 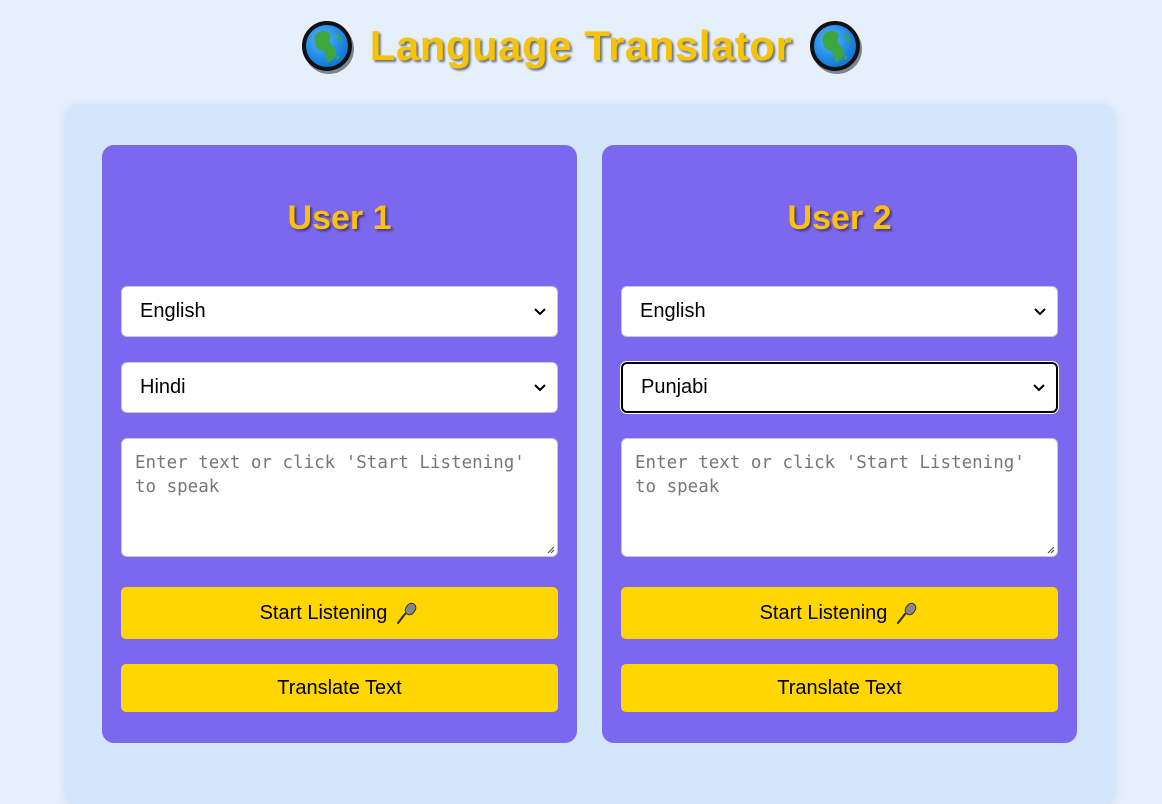 What do you see at coordinates (339, 218) in the screenshot?
I see `user-1-heading: User 1` at bounding box center [339, 218].